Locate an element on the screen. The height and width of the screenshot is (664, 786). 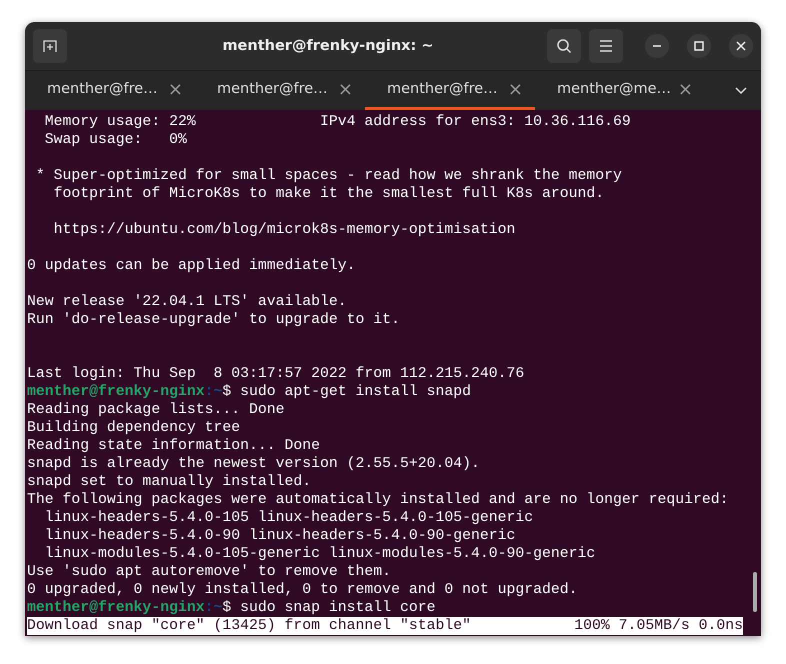
terminal-line: 0 upgraded, 0 newly installed, 0 to remove and 0 not upgraded. is located at coordinates (303, 590).